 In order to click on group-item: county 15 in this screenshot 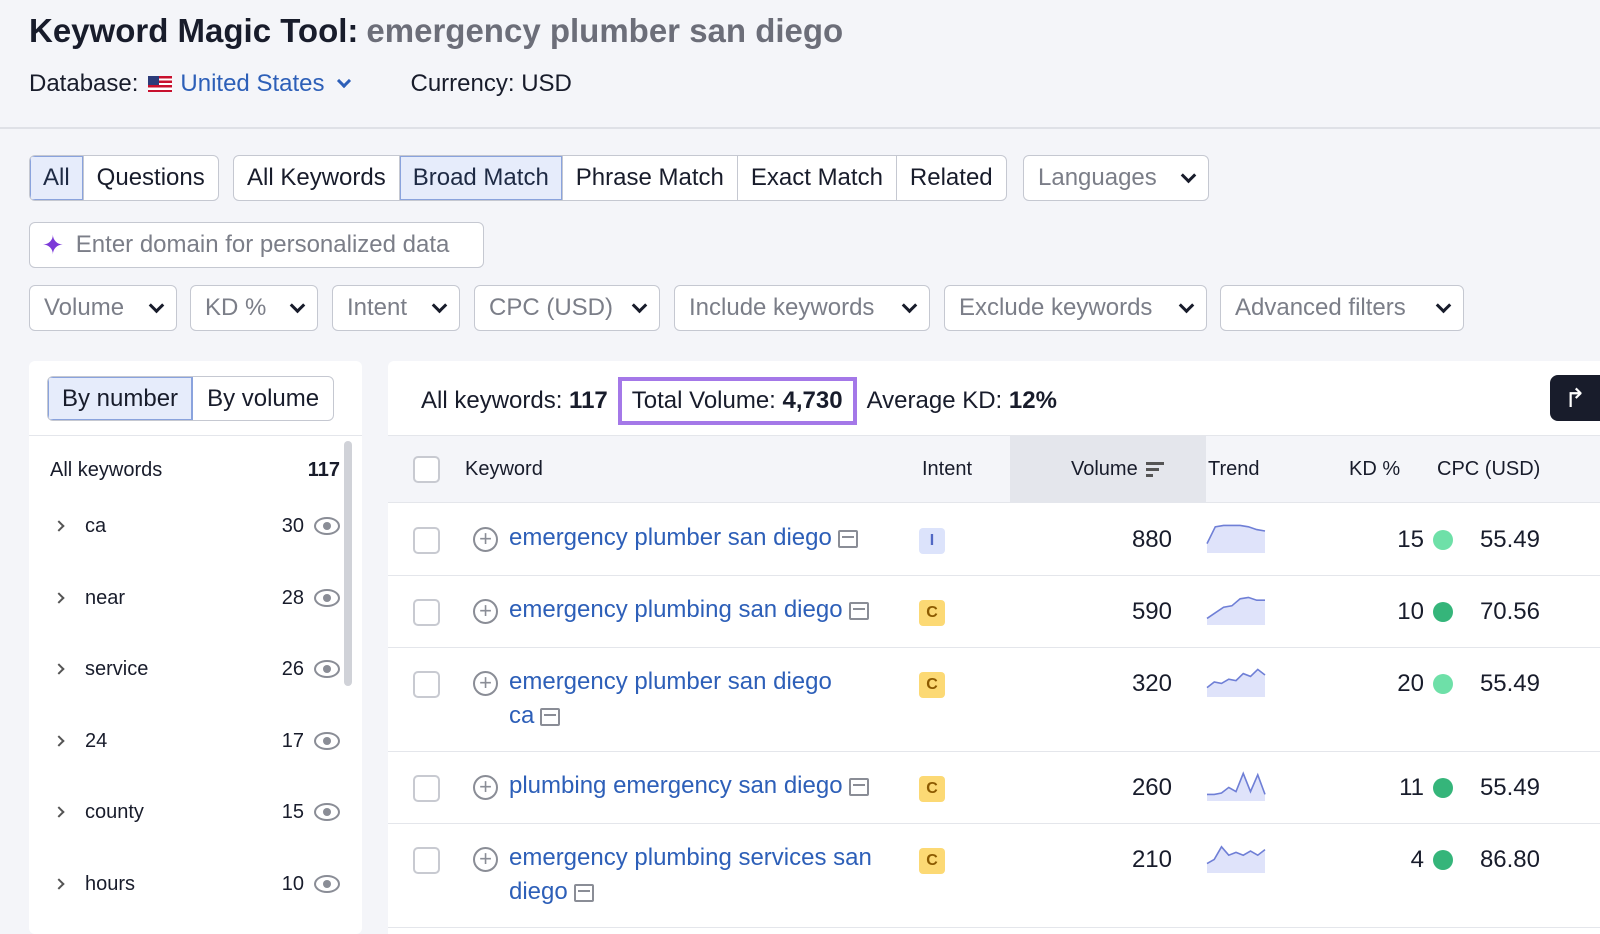, I will do `click(196, 812)`.